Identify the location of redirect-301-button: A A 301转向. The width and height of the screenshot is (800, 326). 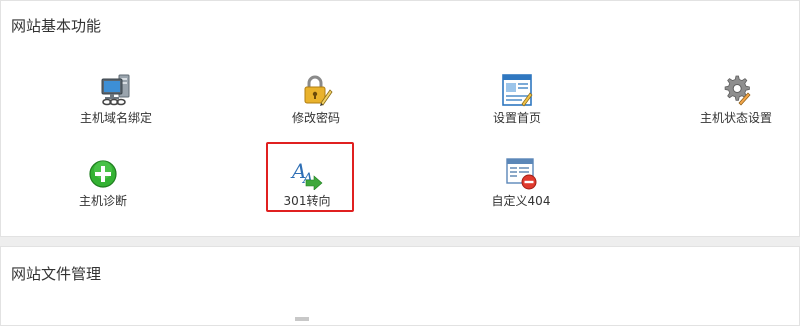
(307, 186).